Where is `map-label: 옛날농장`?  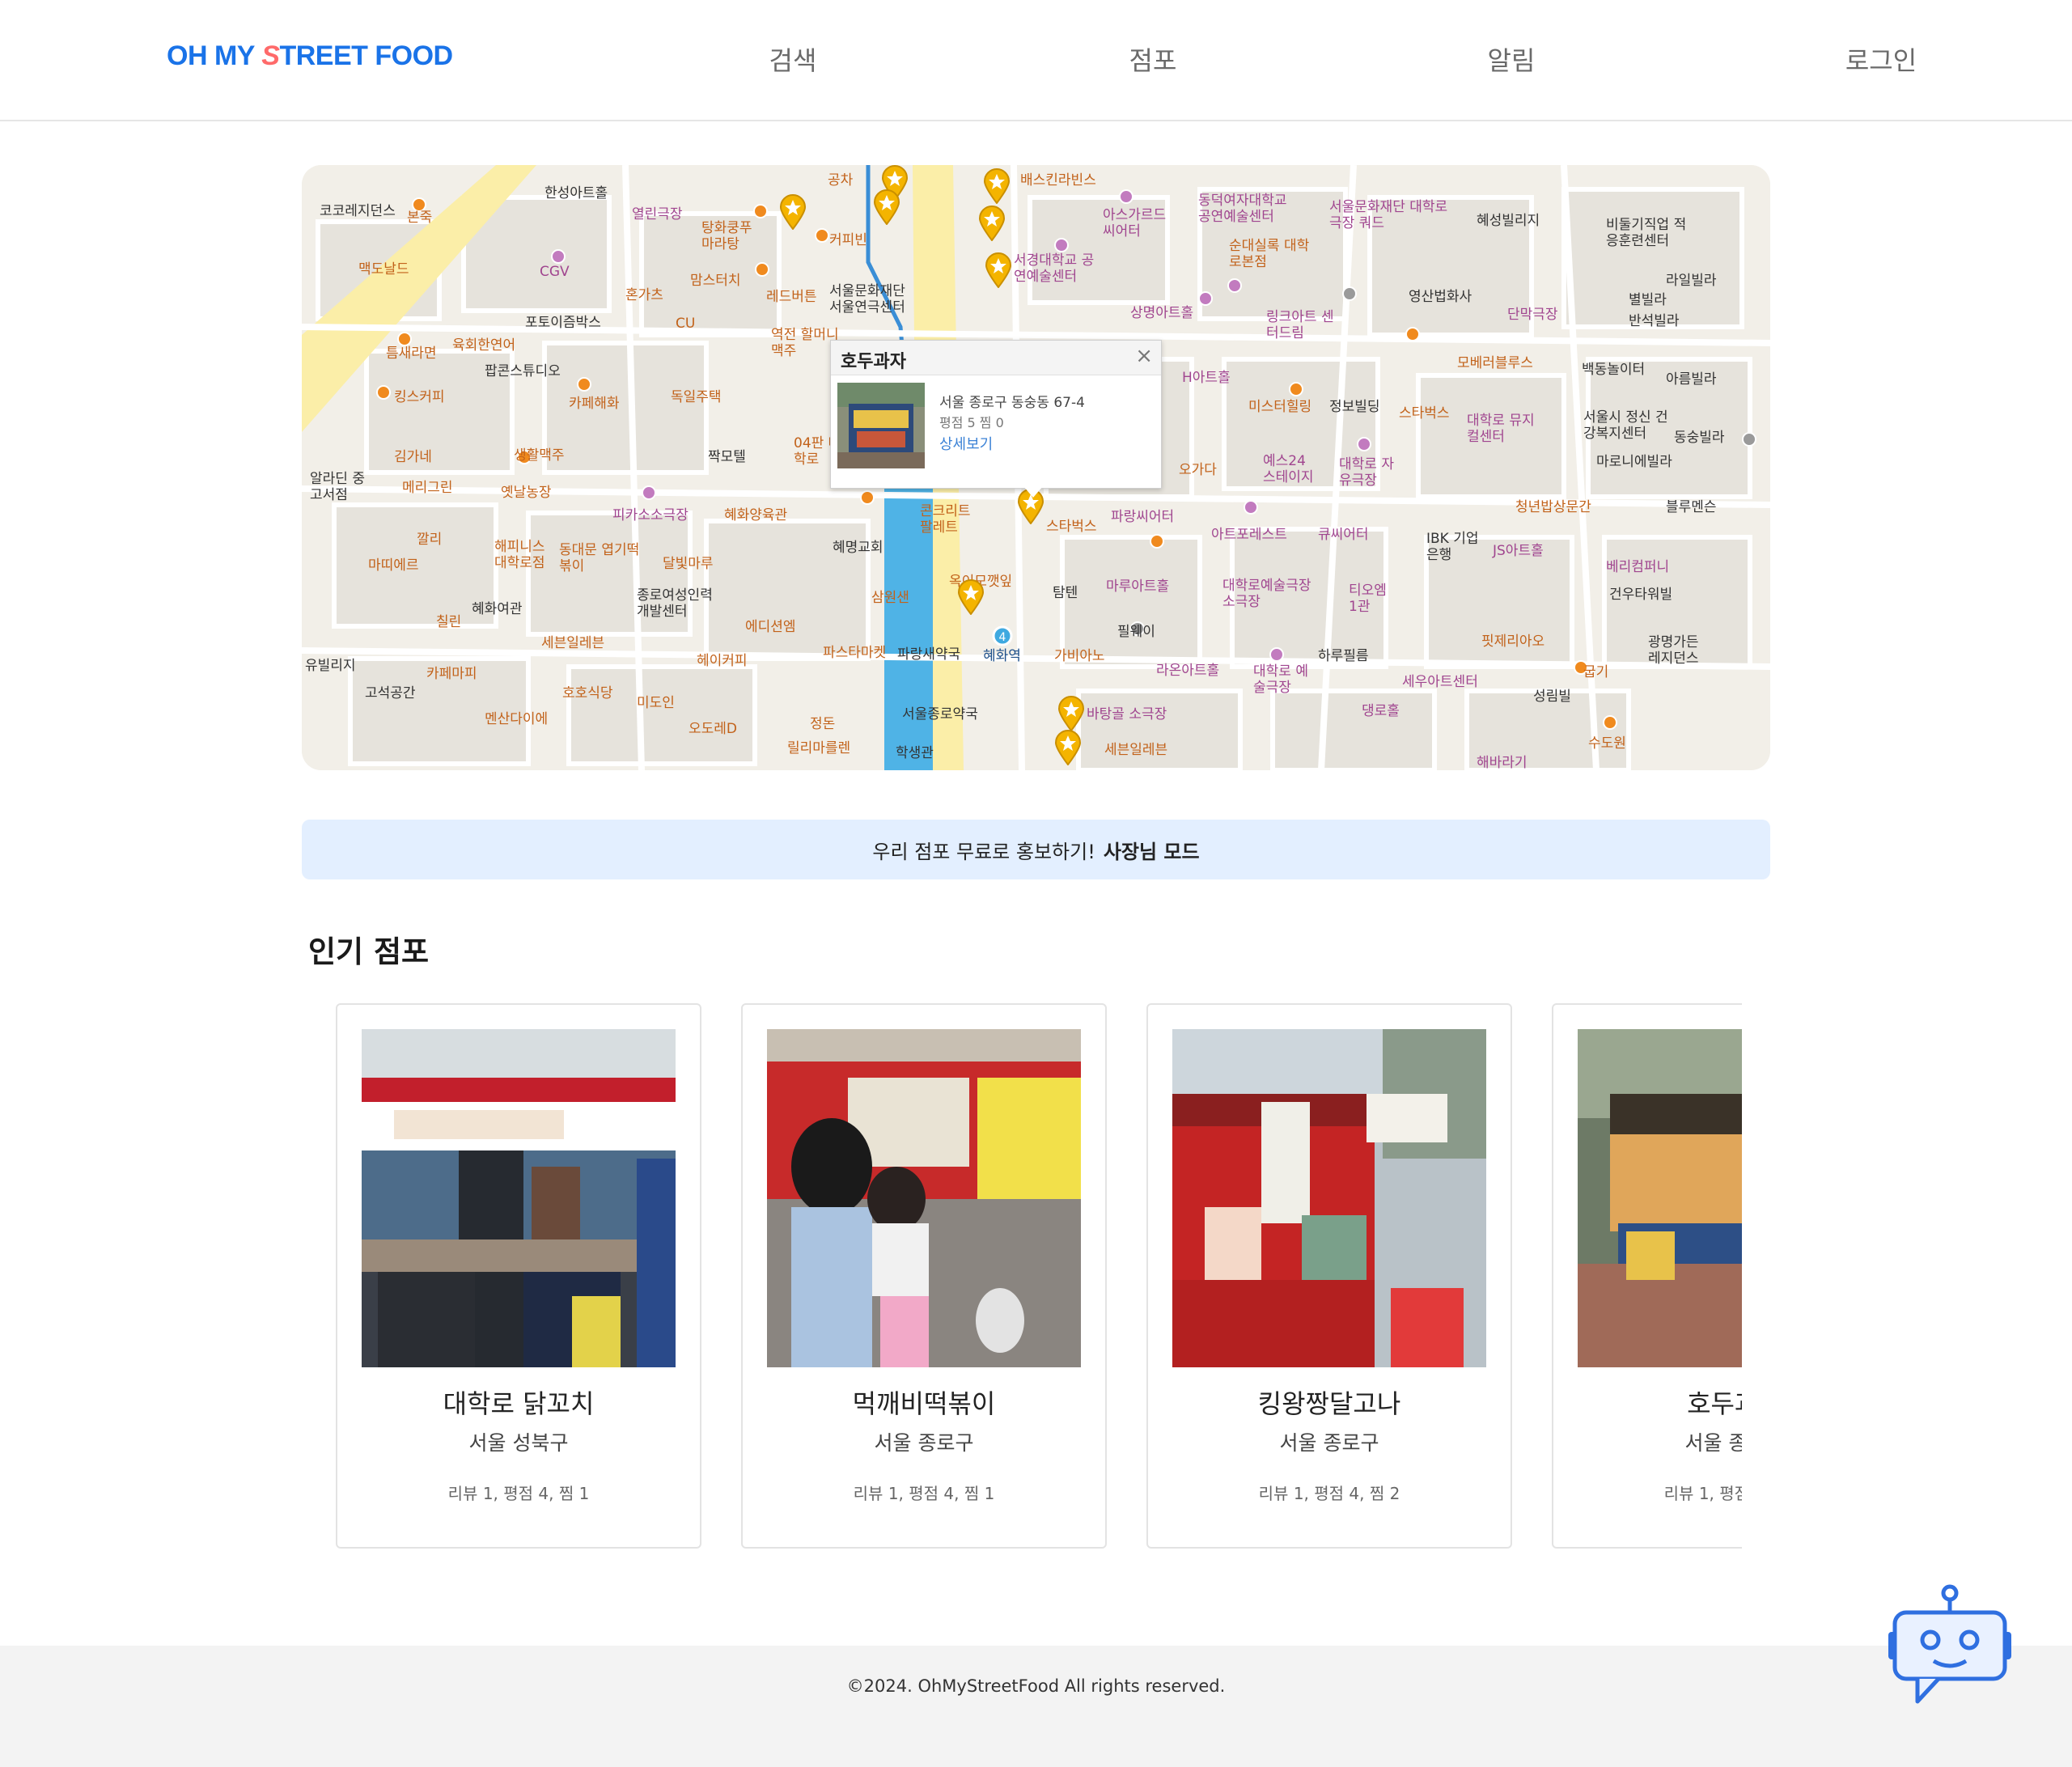
map-label: 옛날농장 is located at coordinates (526, 493).